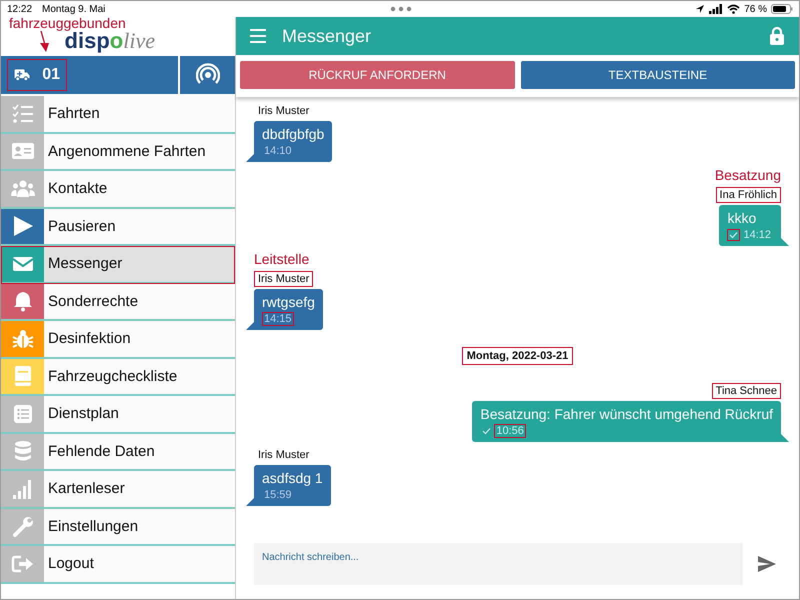  I want to click on message-text: rwtgsefg, so click(288, 302).